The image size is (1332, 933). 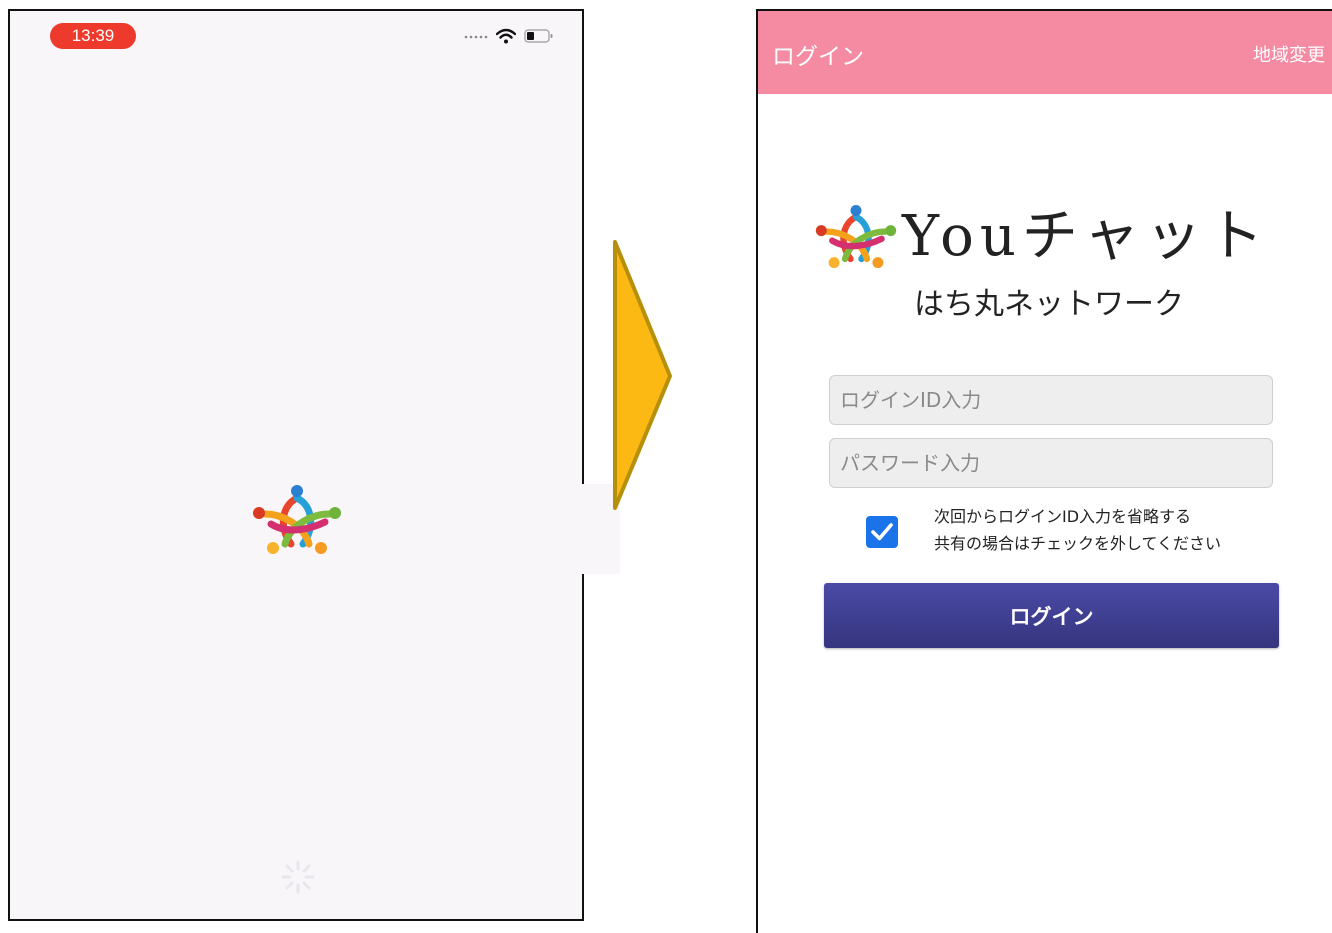 I want to click on change-region-button: 地域変更, so click(x=1289, y=54).